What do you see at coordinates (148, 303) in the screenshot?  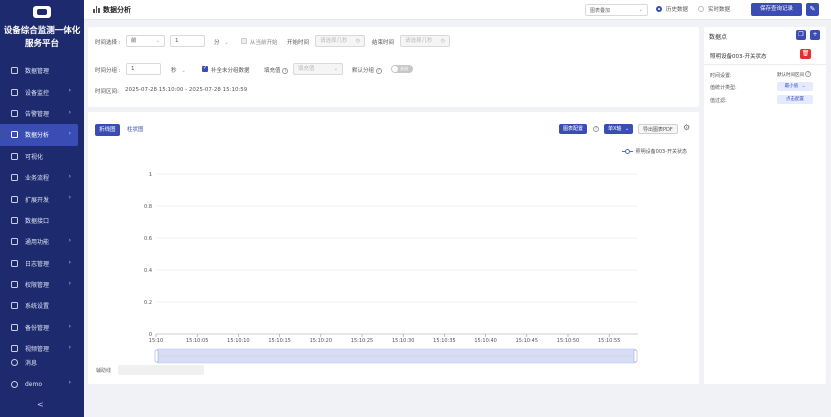 I see `y-tick-label: 0.2` at bounding box center [148, 303].